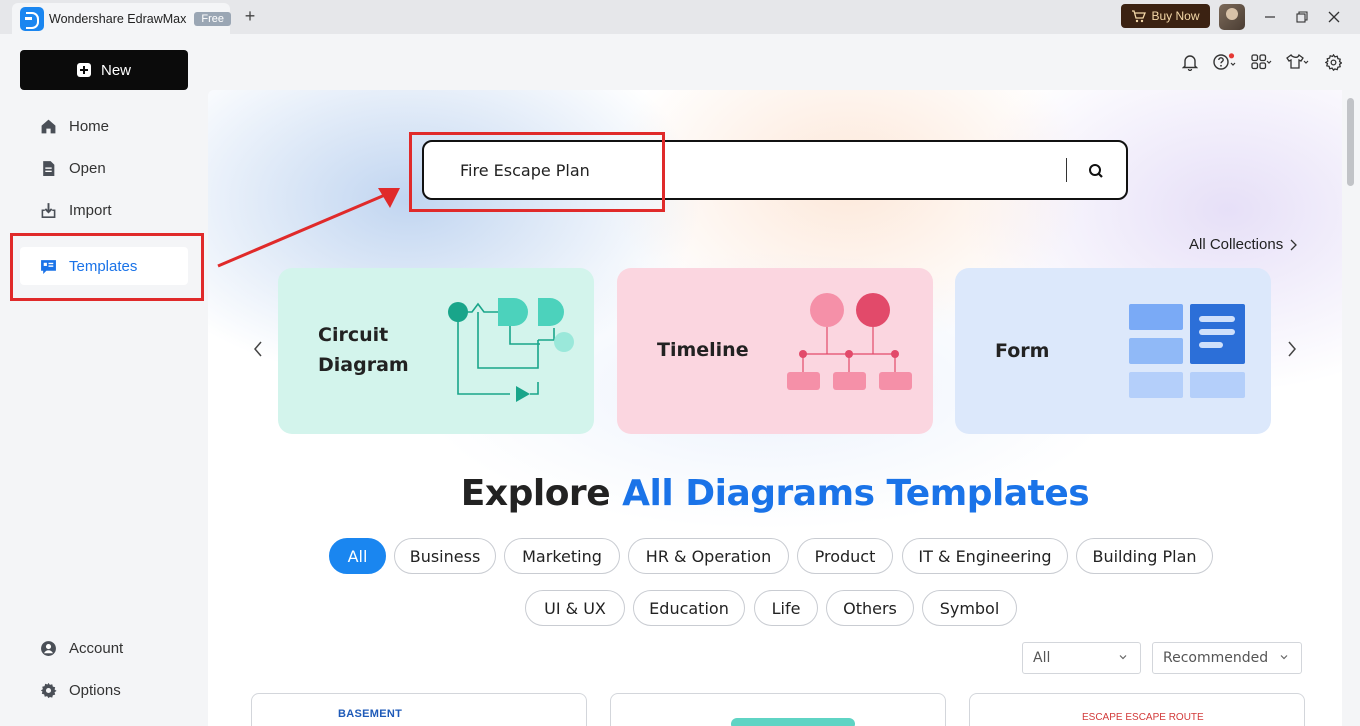 This screenshot has width=1360, height=726. I want to click on close-icon, so click(1334, 17).